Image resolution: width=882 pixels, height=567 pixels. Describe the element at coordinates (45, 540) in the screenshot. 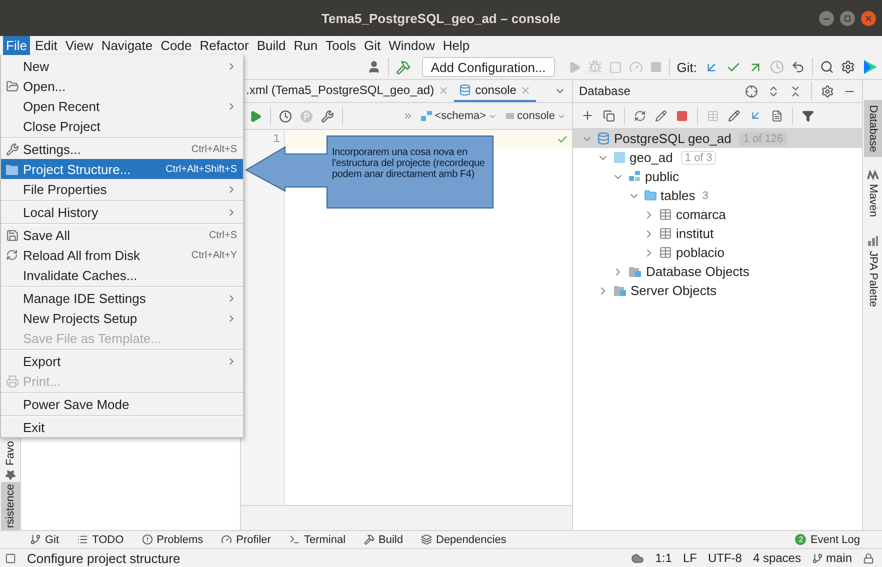

I see `tool-window-button: Git` at that location.